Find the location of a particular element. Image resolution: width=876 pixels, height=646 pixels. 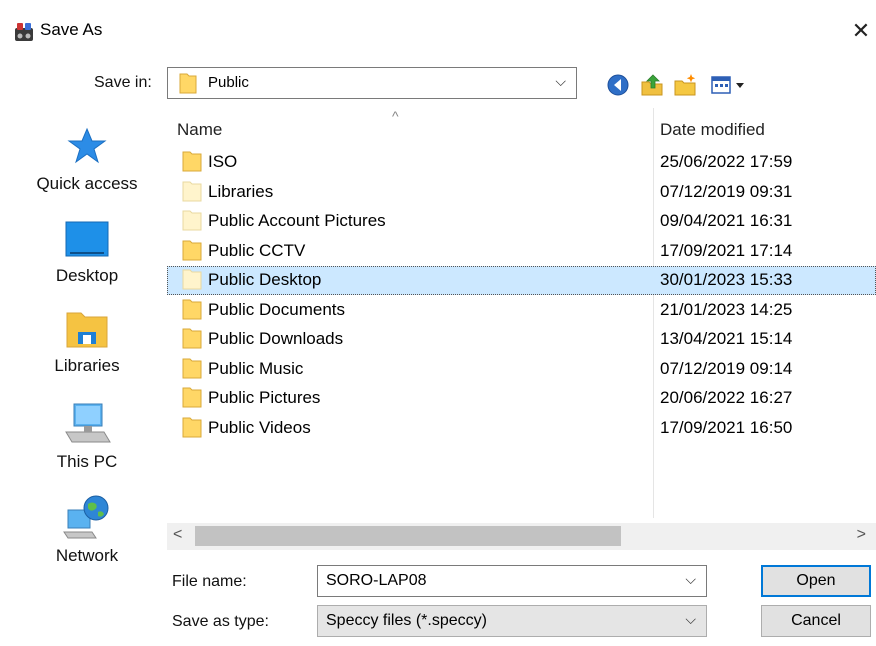

title-bar: Save As ✕ is located at coordinates (438, 31).